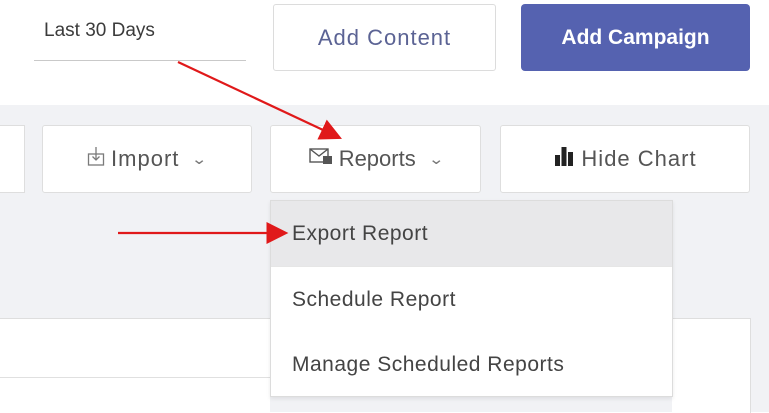  Describe the element at coordinates (471, 233) in the screenshot. I see `menu-item-export-report: Export Report` at that location.